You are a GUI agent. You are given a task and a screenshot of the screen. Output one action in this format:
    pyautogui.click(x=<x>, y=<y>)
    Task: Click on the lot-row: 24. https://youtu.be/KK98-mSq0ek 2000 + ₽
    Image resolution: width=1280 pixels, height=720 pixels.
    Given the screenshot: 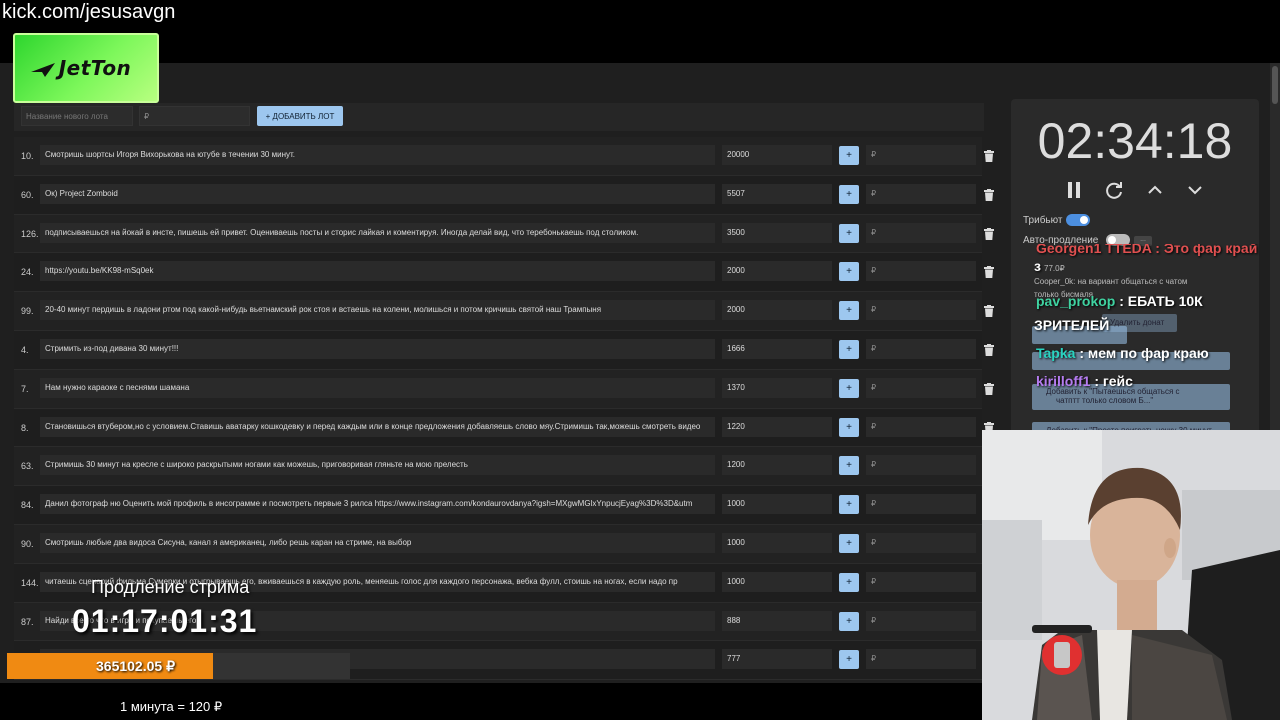 What is the action you would take?
    pyautogui.click(x=504, y=273)
    